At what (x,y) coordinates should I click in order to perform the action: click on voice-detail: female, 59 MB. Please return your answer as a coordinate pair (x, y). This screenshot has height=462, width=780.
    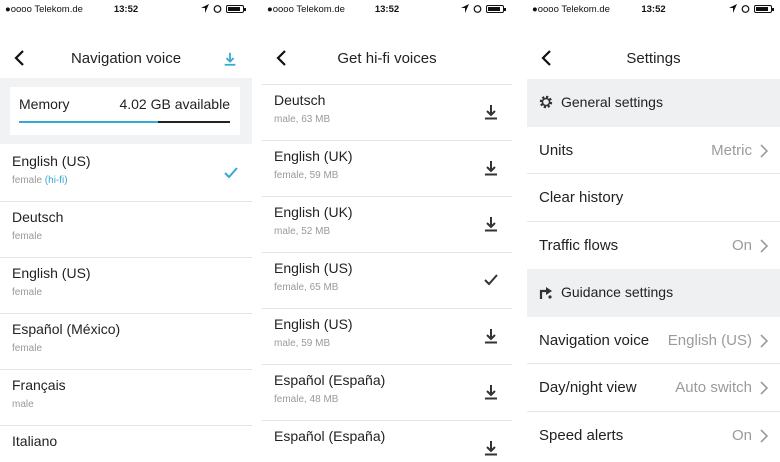
    Looking at the image, I should click on (306, 175).